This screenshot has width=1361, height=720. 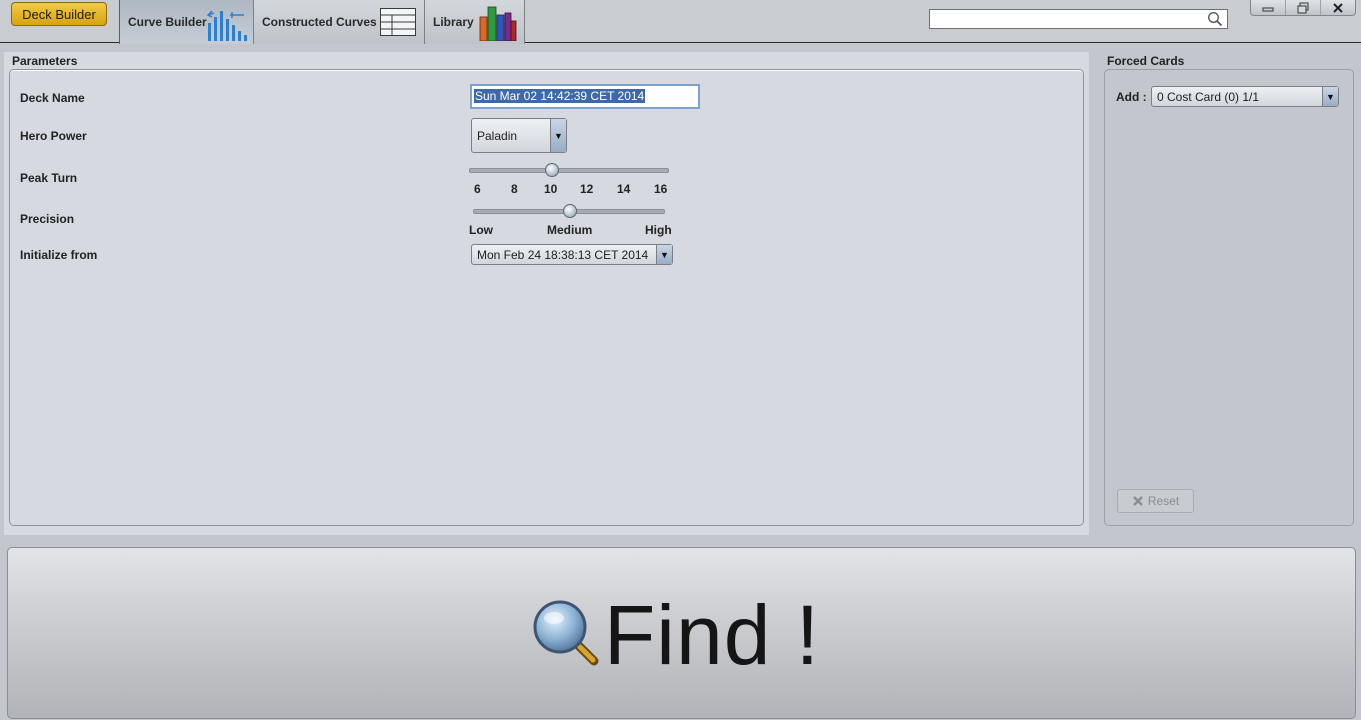 I want to click on deck-builder-label: Deck Builder, so click(x=59, y=14).